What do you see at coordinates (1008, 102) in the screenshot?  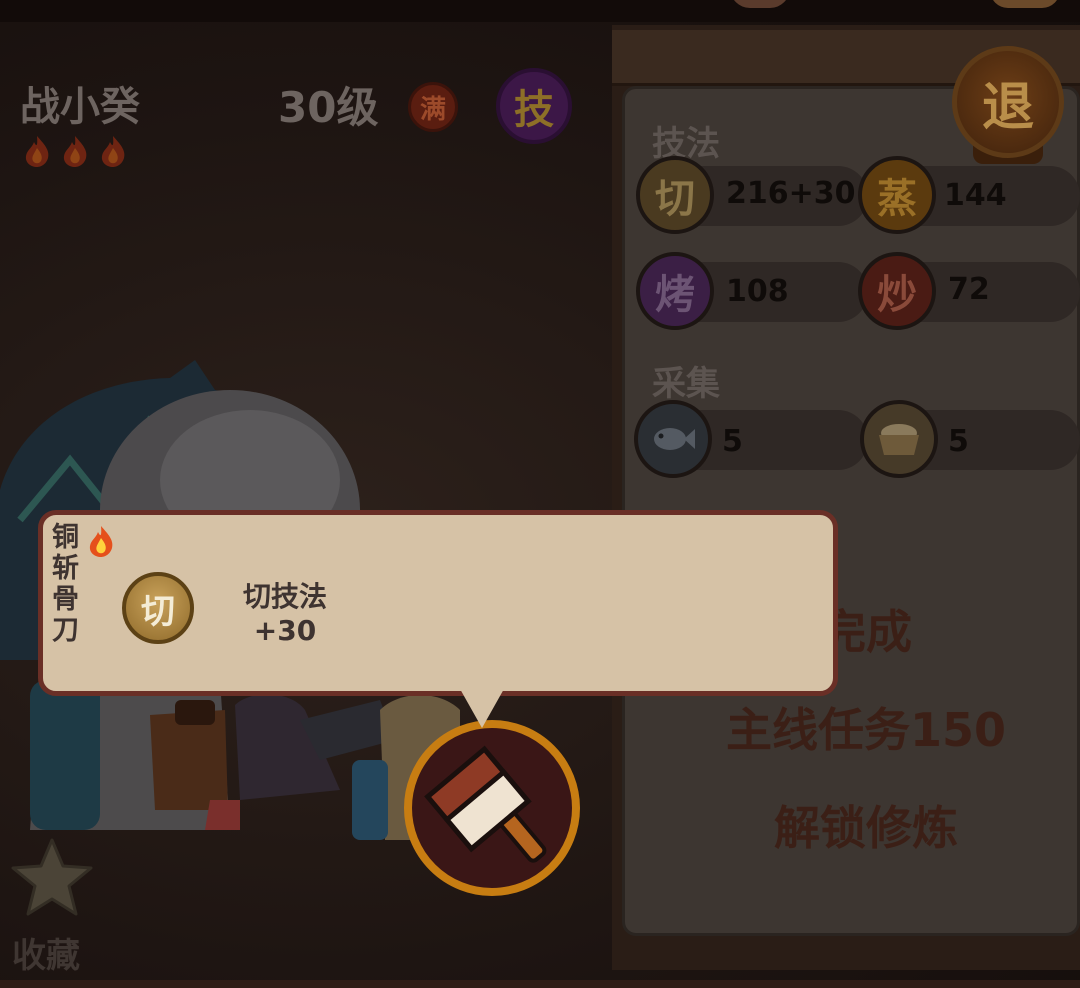 I see `exit-button: 退` at bounding box center [1008, 102].